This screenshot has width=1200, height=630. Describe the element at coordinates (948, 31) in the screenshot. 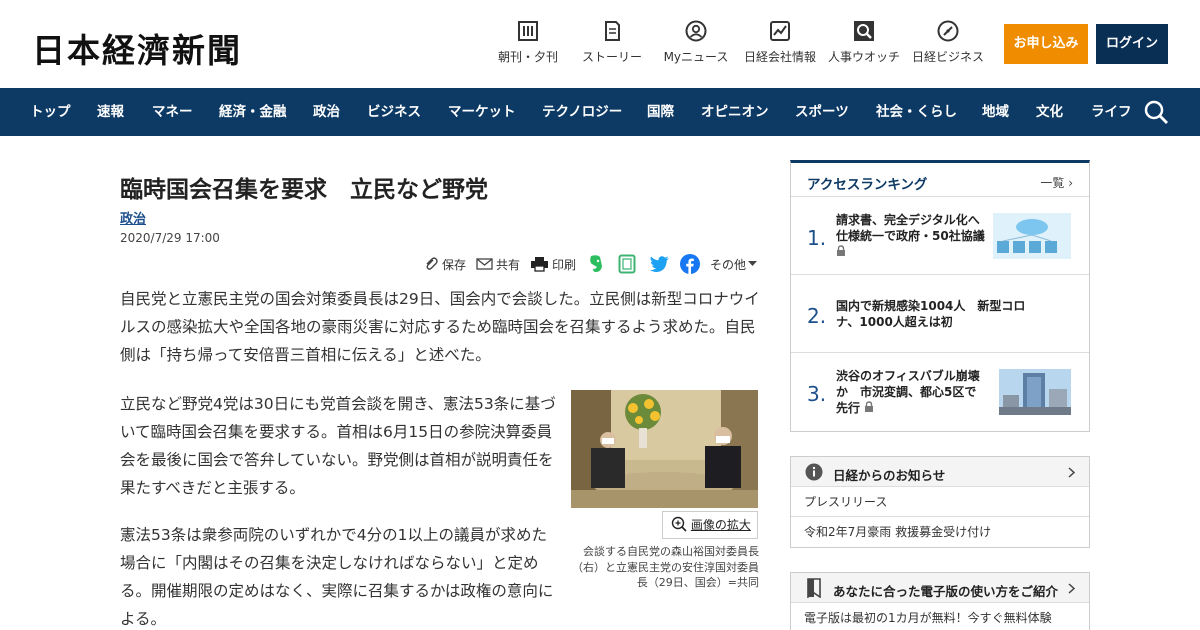

I see `compass-icon` at that location.